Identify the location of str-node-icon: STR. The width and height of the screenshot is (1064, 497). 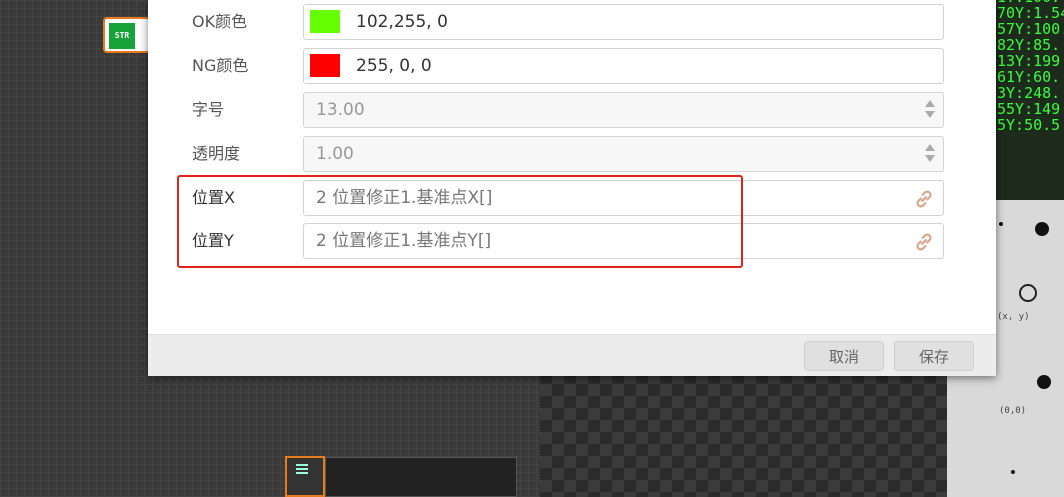
(122, 36).